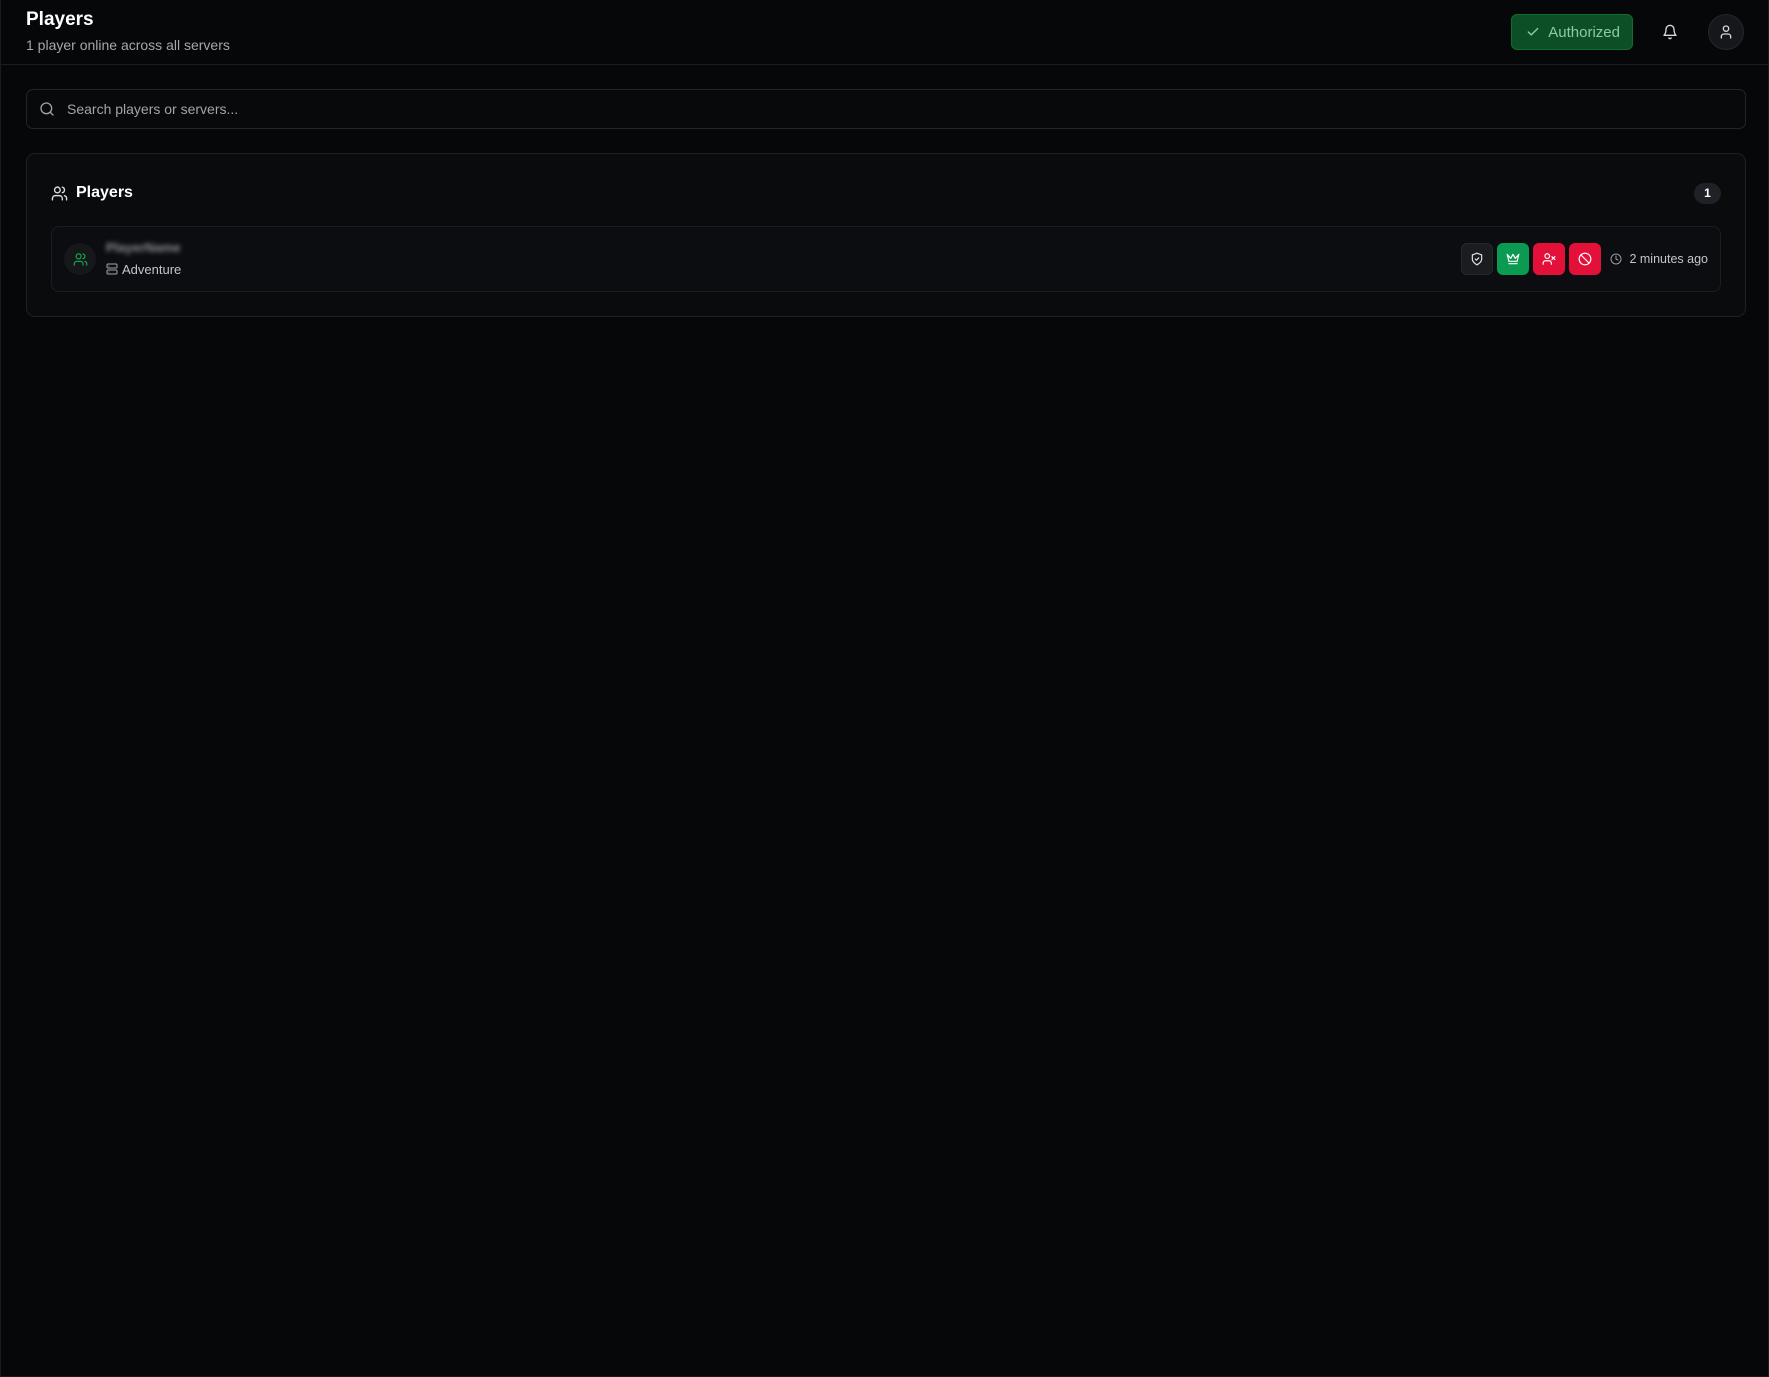 The image size is (1769, 1377). I want to click on header-actions: Authorized, so click(1627, 32).